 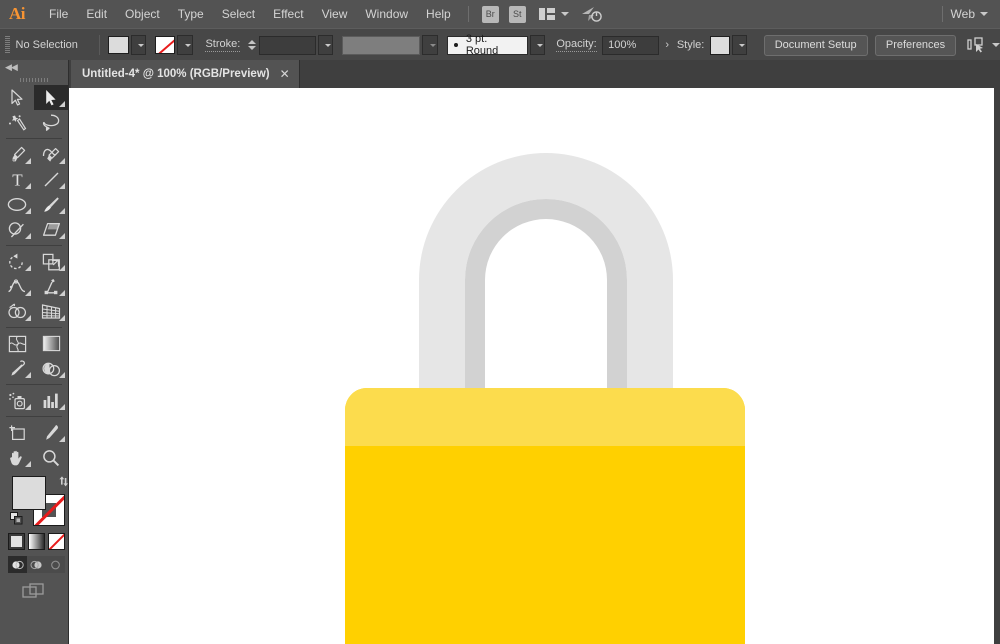 I want to click on tool-free-transform, so click(x=51, y=286).